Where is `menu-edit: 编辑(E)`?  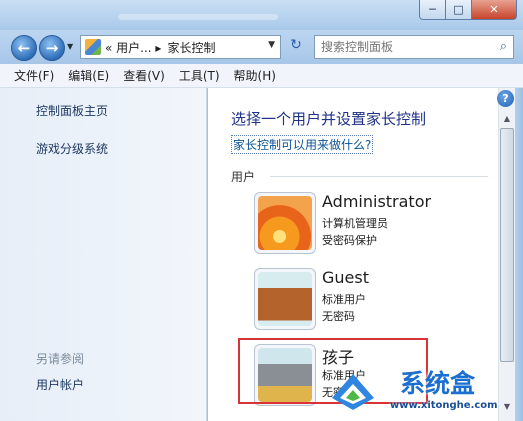
menu-edit: 编辑(E) is located at coordinates (88, 75).